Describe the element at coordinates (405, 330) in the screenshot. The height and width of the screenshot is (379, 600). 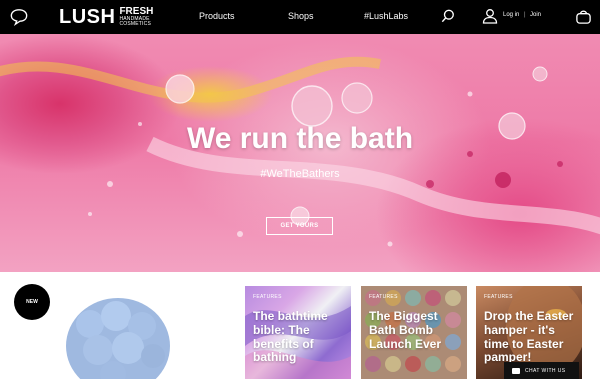
I see `card-title: The Biggest Bath Bomb Launch Ever` at that location.